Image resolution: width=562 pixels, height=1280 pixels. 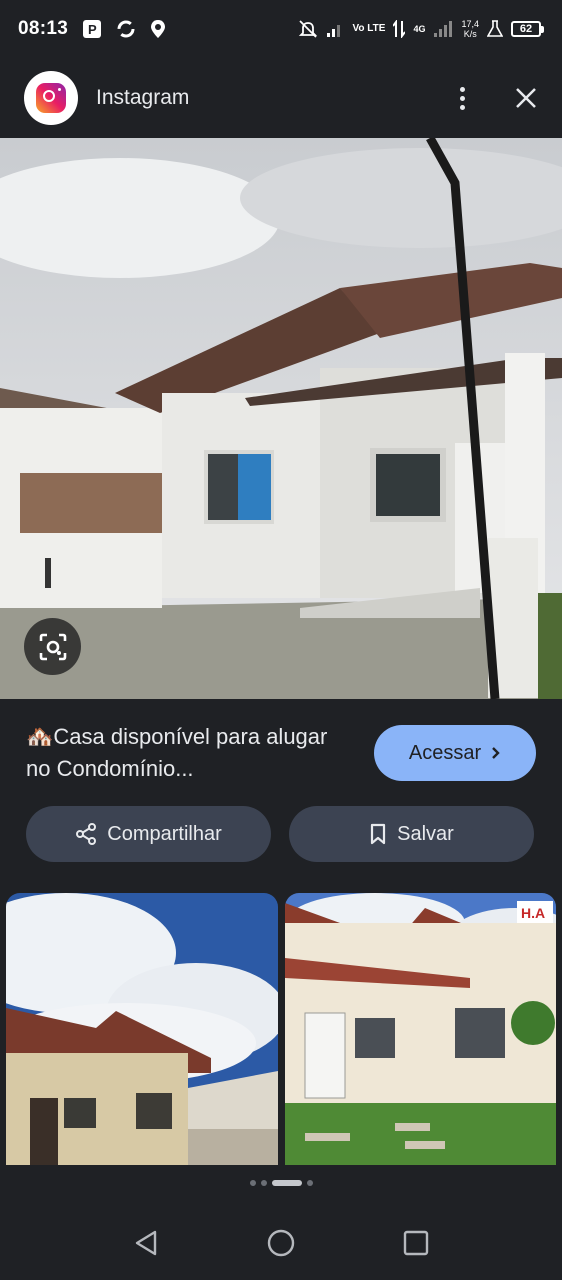 What do you see at coordinates (533, 913) in the screenshot?
I see `realtor-badge: H.A` at bounding box center [533, 913].